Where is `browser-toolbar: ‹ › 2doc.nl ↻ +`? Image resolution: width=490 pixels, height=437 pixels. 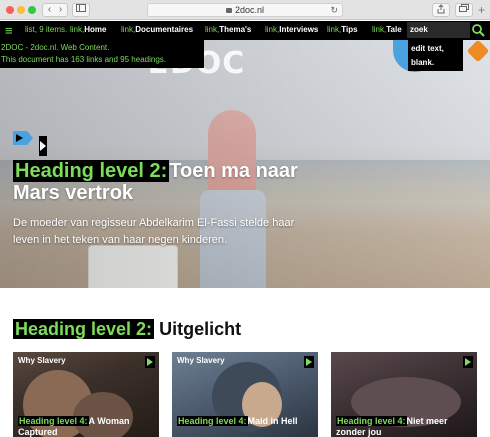 browser-toolbar: ‹ › 2doc.nl ↻ + is located at coordinates (245, 10).